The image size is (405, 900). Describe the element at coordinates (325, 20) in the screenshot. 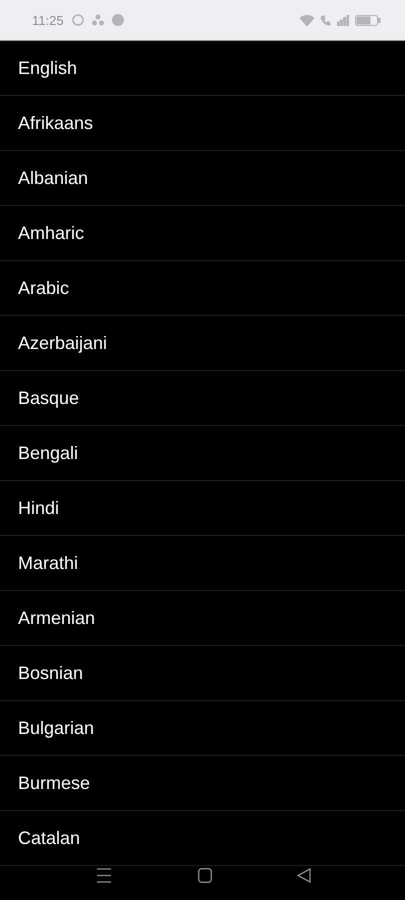

I see `phone-icon` at that location.